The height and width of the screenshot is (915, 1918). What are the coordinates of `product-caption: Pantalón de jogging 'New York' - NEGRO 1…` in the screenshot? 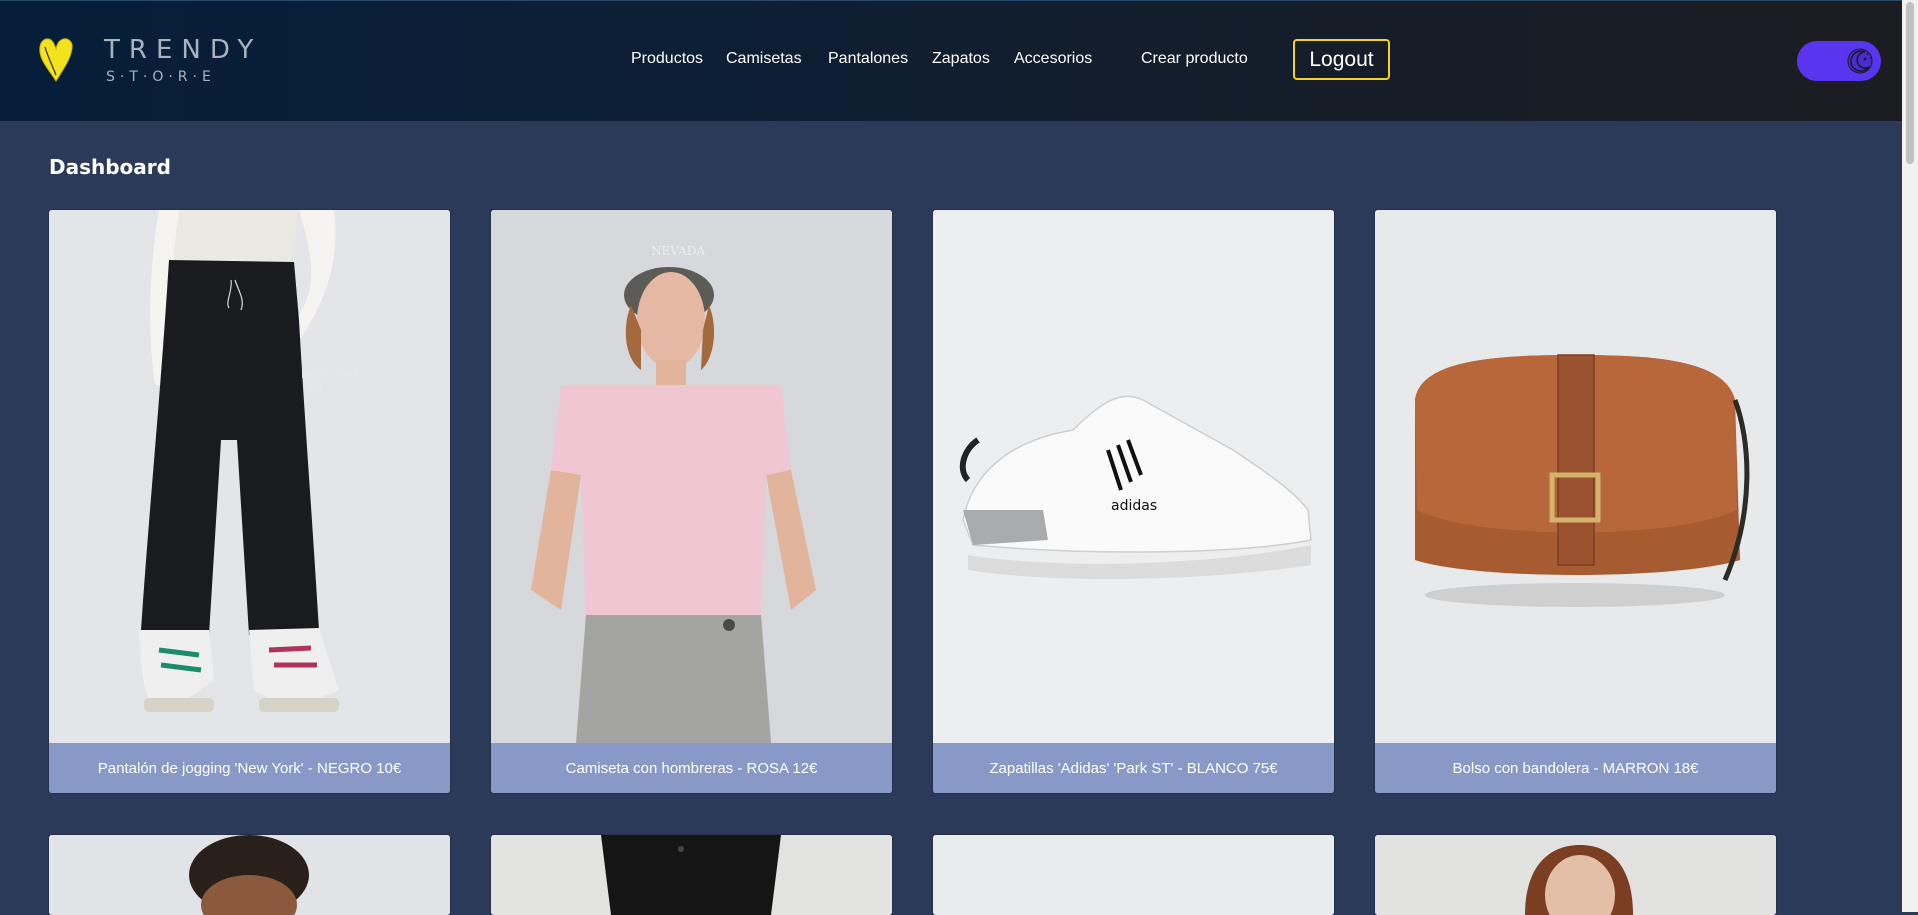 It's located at (249, 768).